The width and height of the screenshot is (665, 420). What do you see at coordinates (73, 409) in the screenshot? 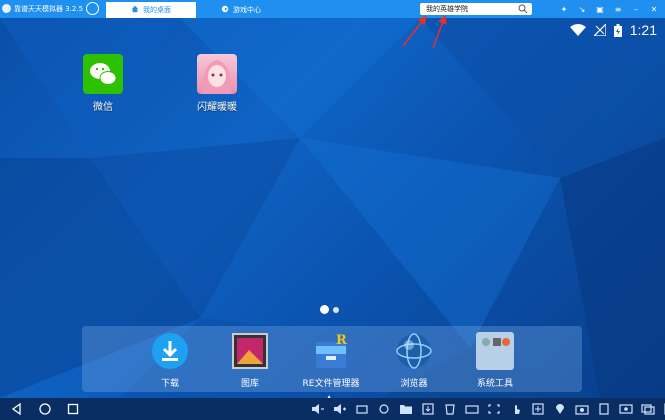
I see `recents-icon` at bounding box center [73, 409].